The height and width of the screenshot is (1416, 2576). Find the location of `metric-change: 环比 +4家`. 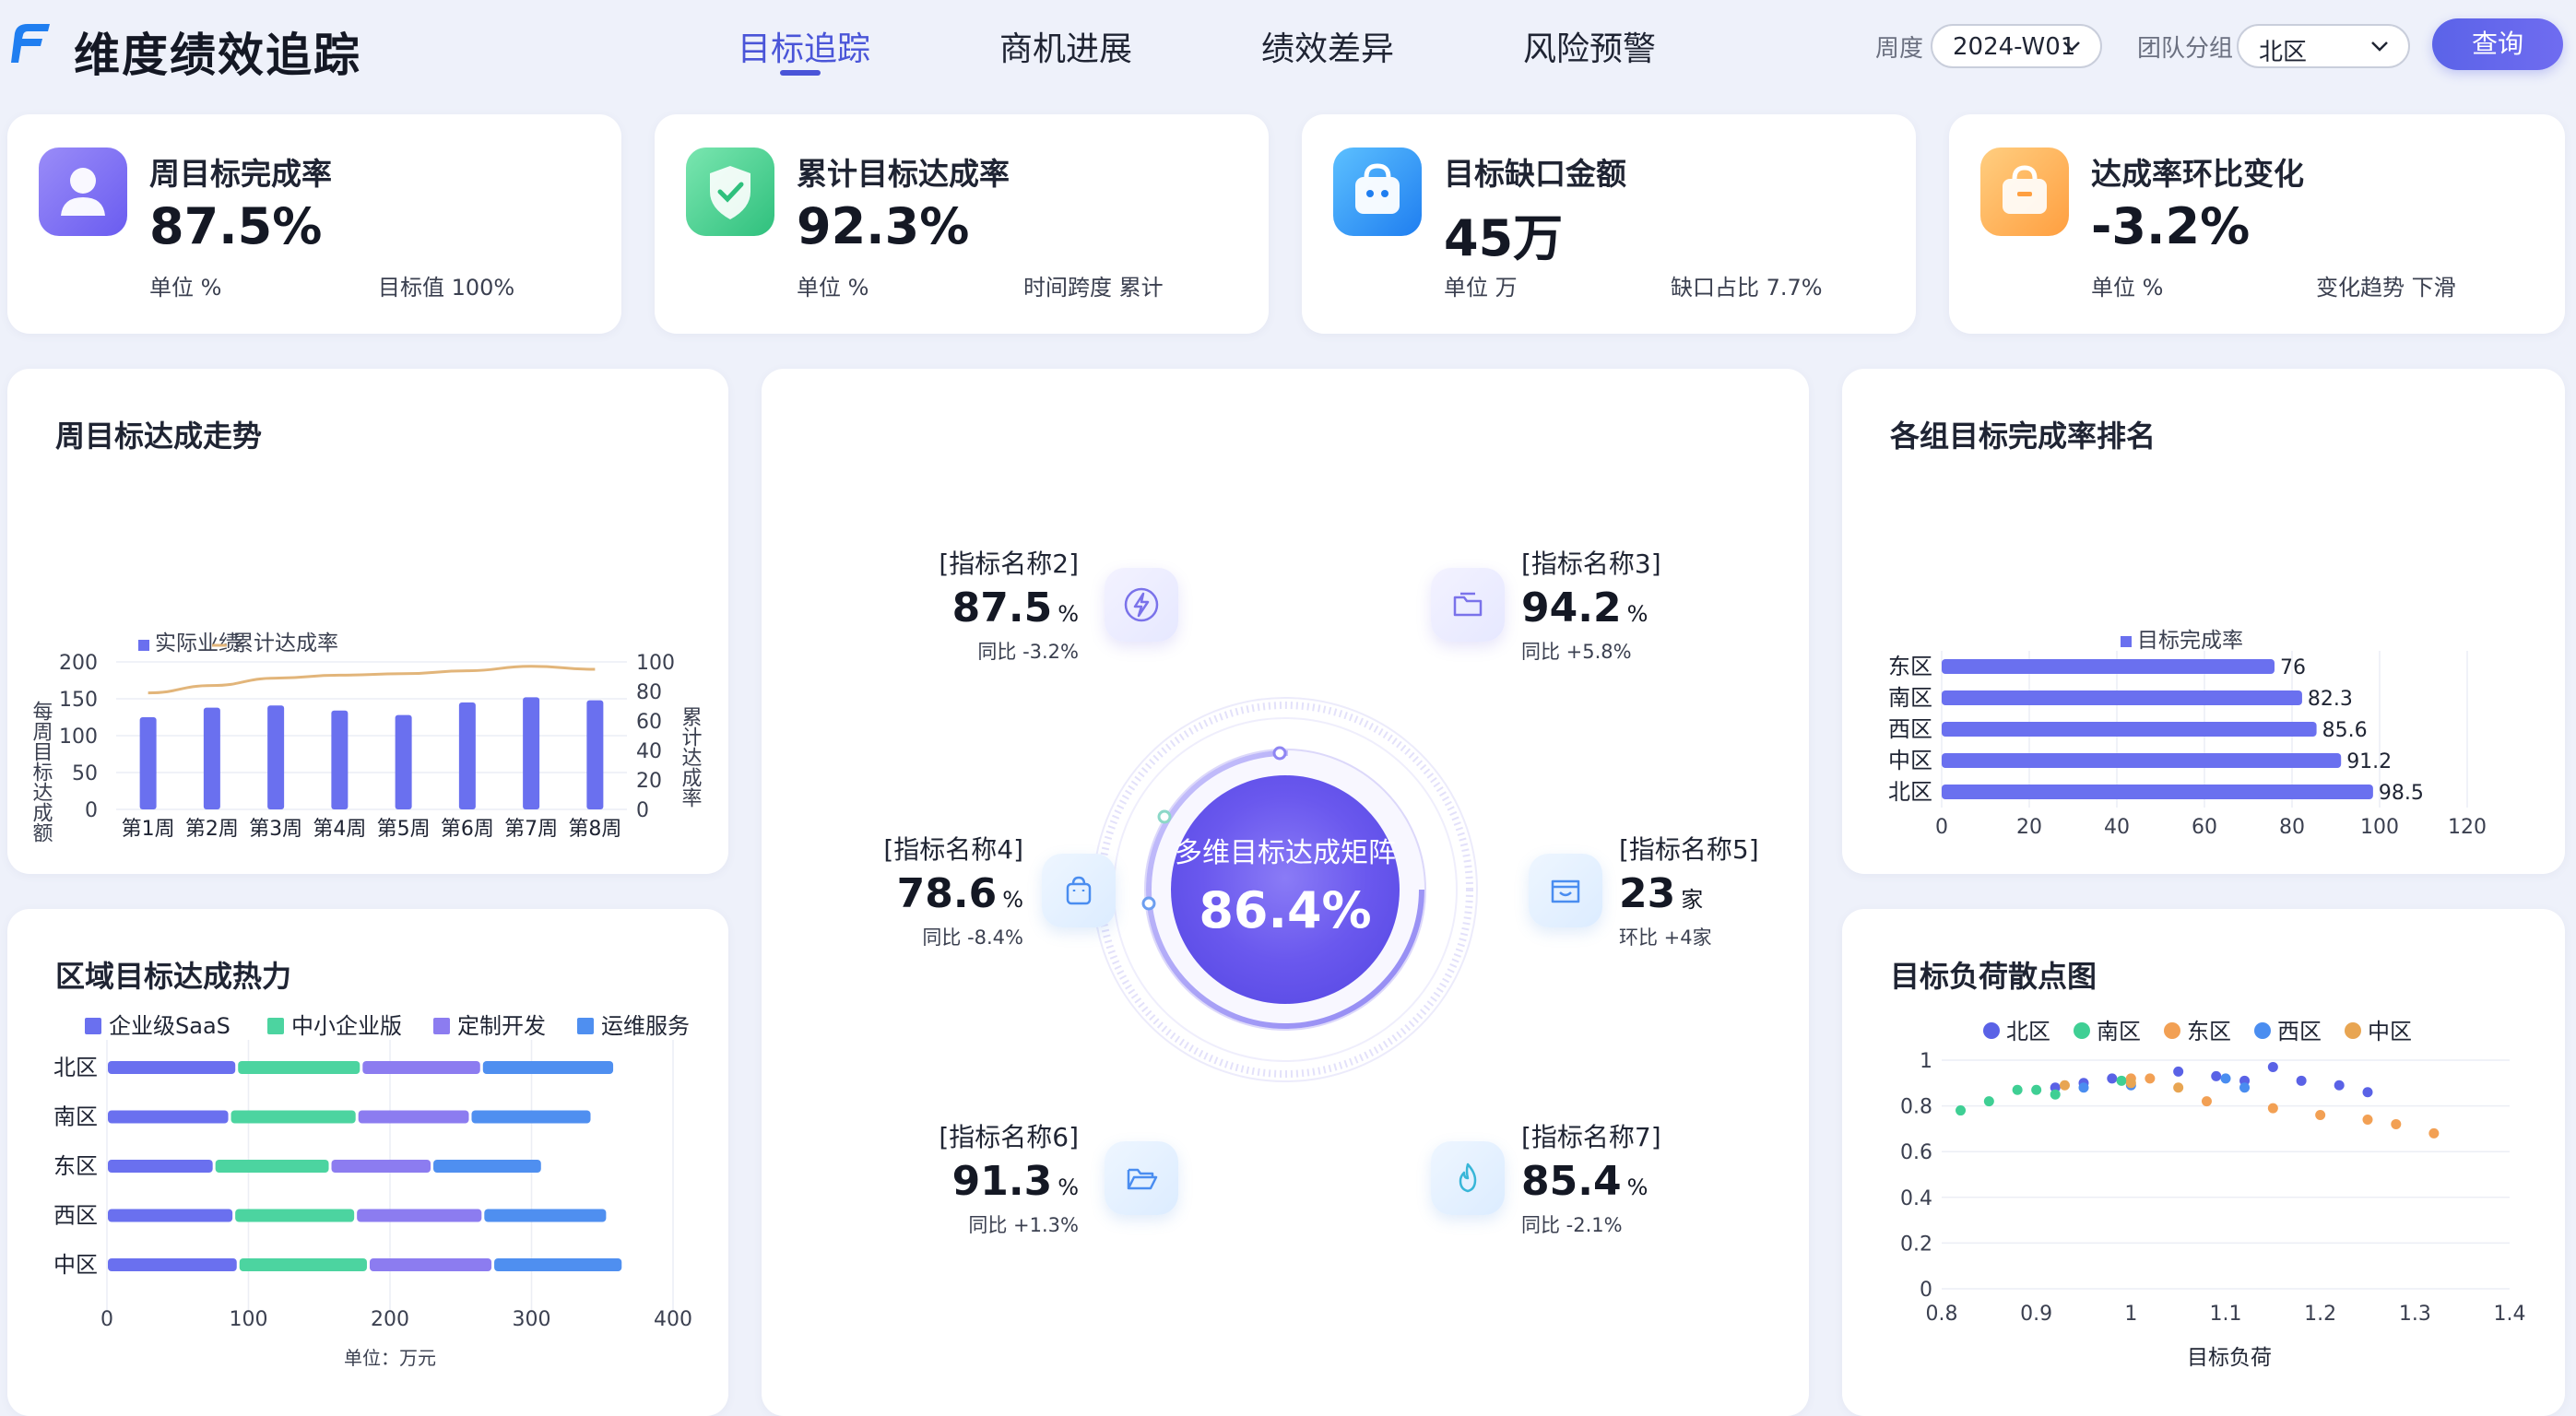

metric-change: 环比 +4家 is located at coordinates (1665, 937).